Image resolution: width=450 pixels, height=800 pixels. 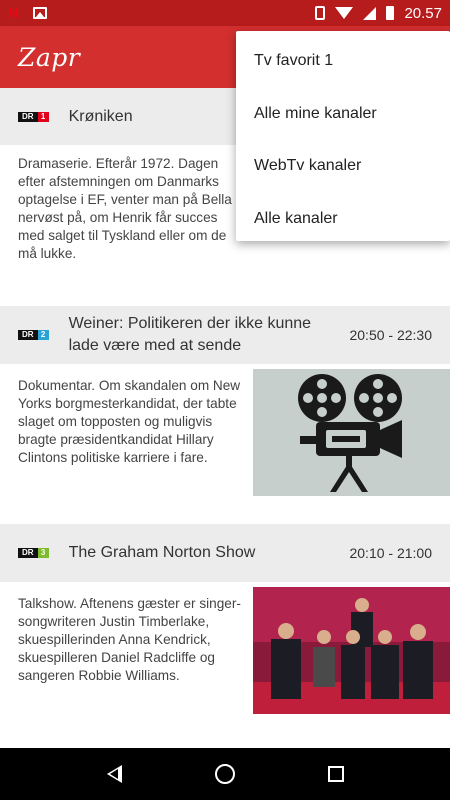 I want to click on gallery-icon, so click(x=39, y=13).